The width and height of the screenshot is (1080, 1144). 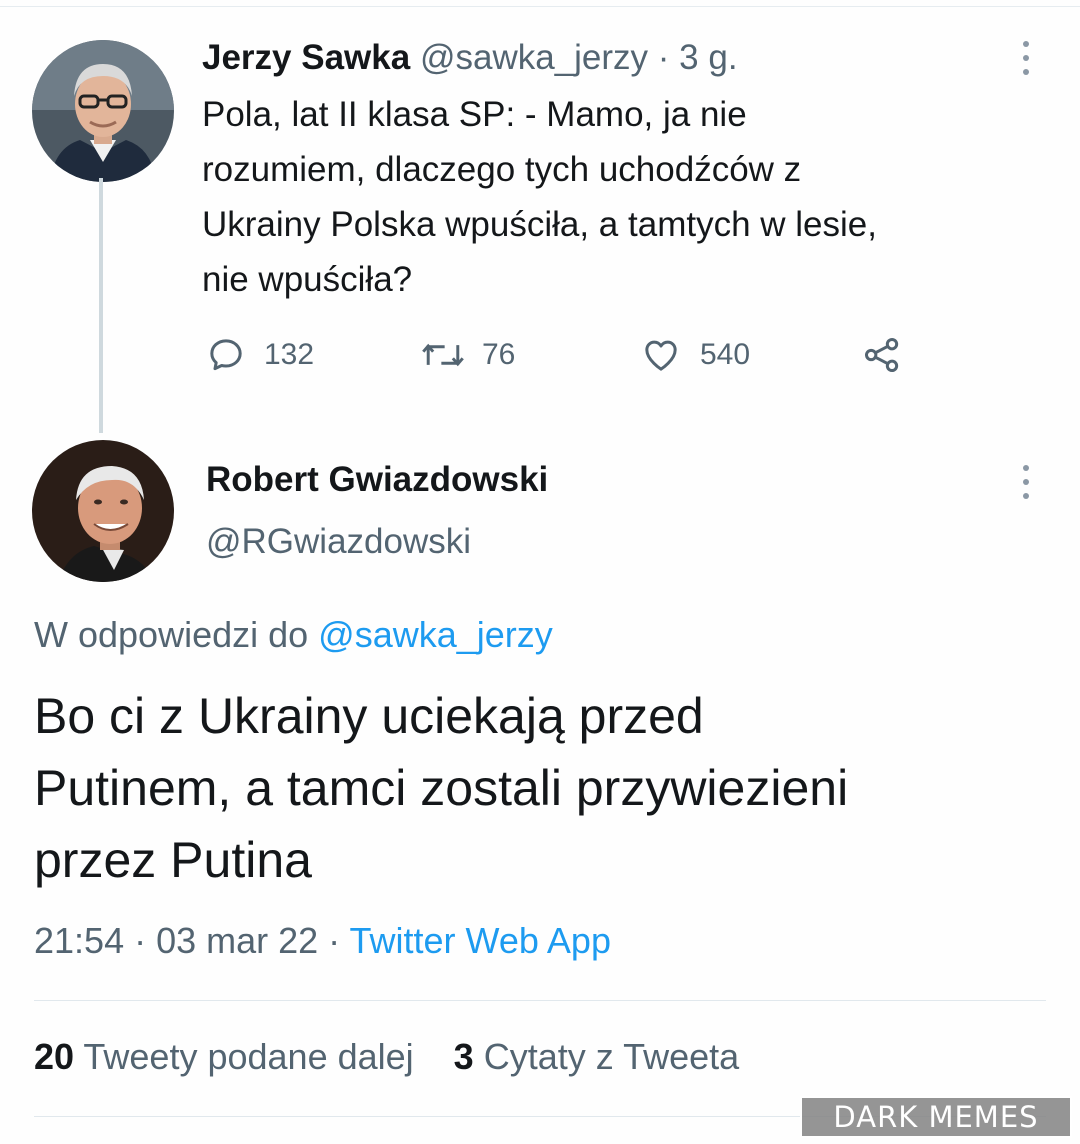 I want to click on reply-source-link: Twitter Web App, so click(x=480, y=940).